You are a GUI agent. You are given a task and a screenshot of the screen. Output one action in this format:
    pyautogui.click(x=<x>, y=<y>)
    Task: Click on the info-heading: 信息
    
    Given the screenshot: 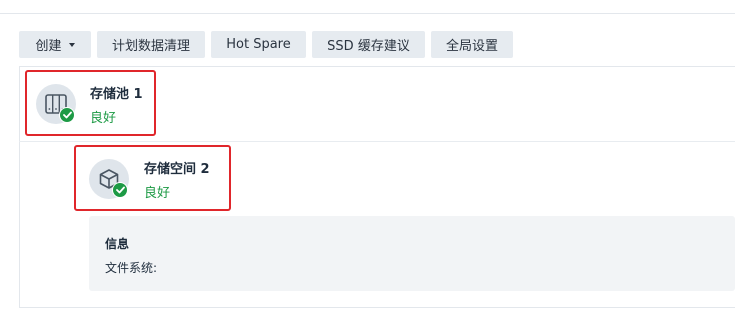 What is the action you would take?
    pyautogui.click(x=117, y=244)
    